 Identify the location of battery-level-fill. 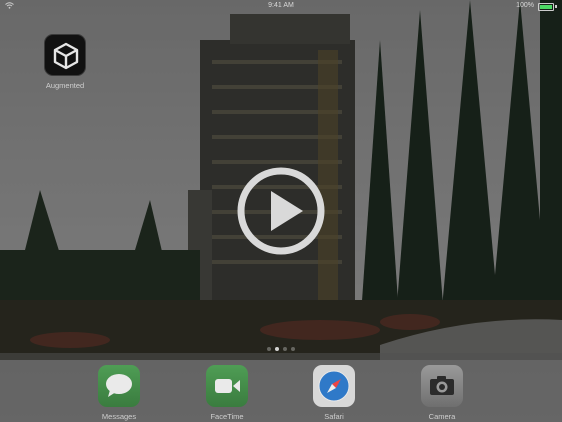
(546, 7).